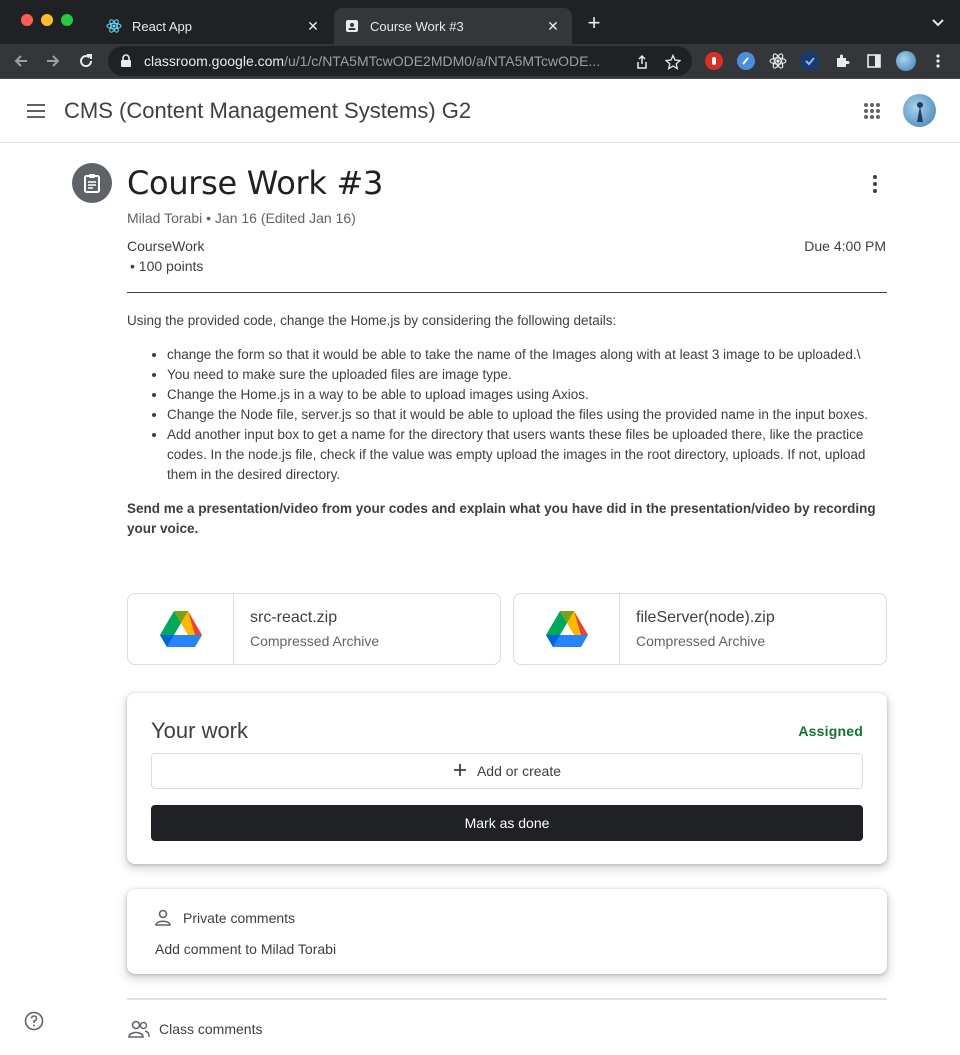 This screenshot has height=1055, width=960. I want to click on adblock-extension-icon, so click(714, 61).